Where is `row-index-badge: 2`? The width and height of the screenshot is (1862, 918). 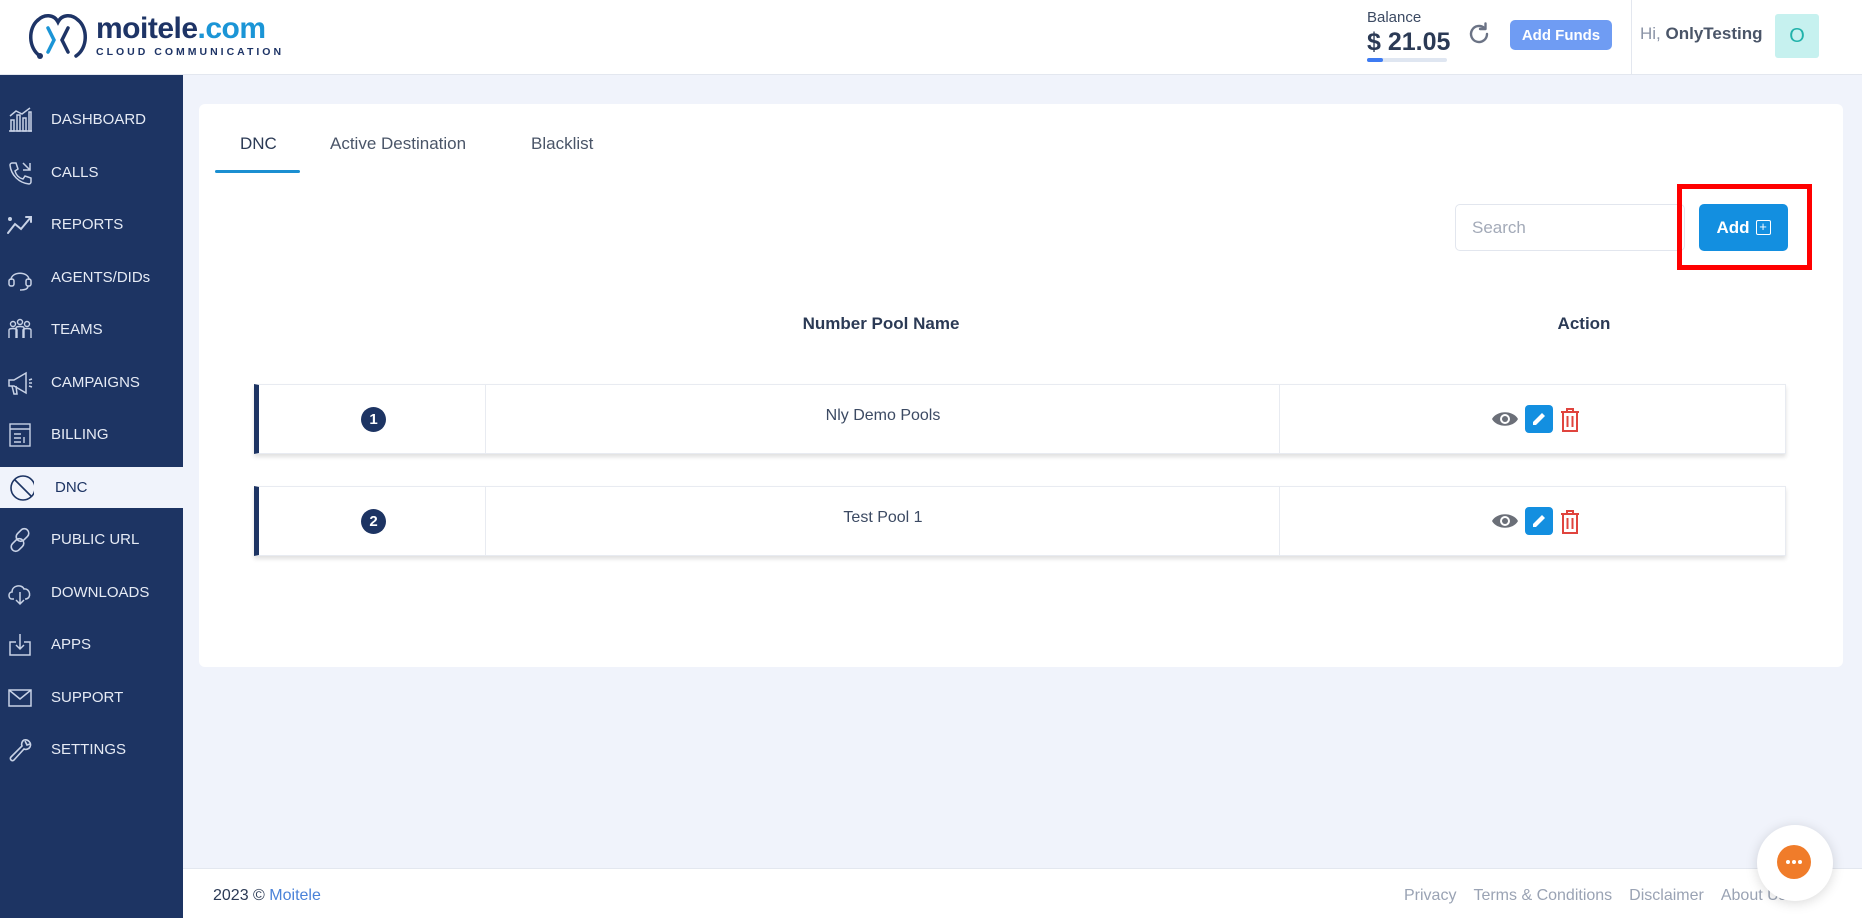
row-index-badge: 2 is located at coordinates (373, 521).